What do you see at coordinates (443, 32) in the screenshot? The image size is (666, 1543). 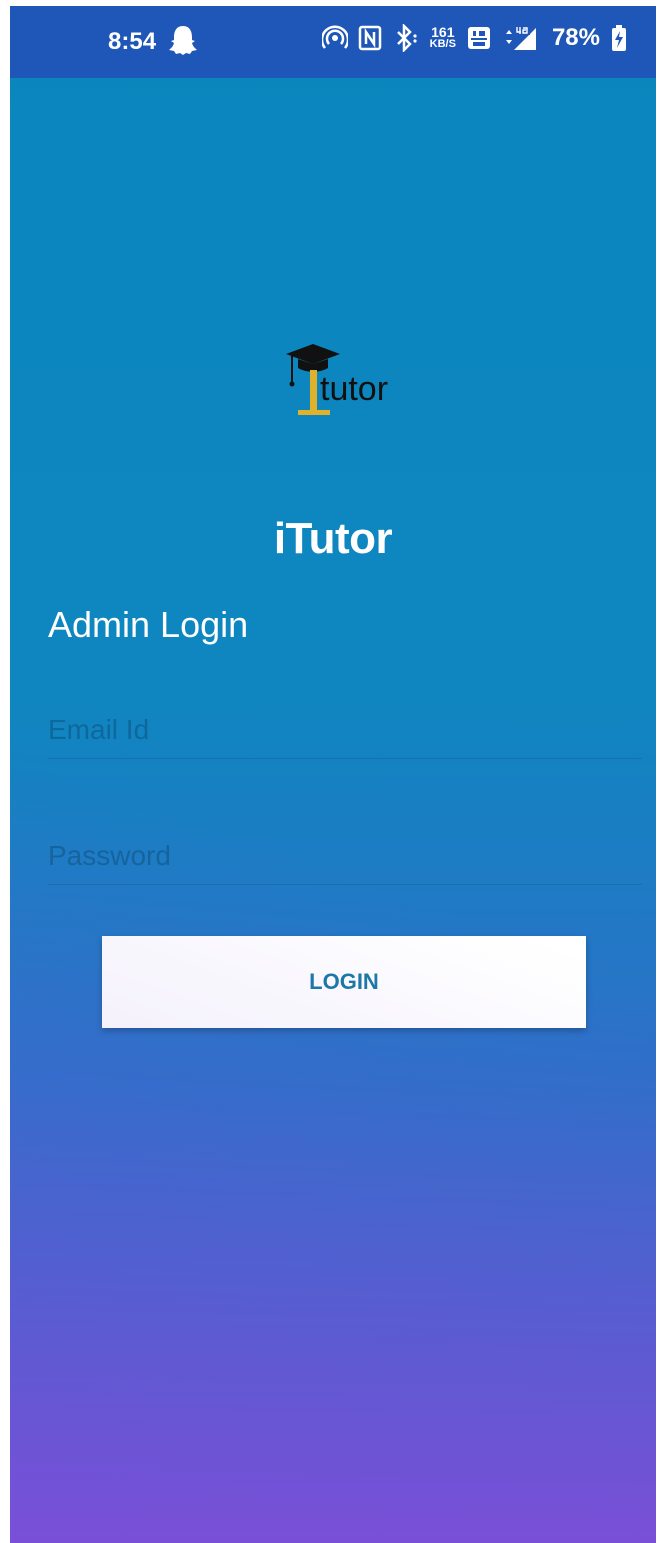 I see `network-speed-value: 161` at bounding box center [443, 32].